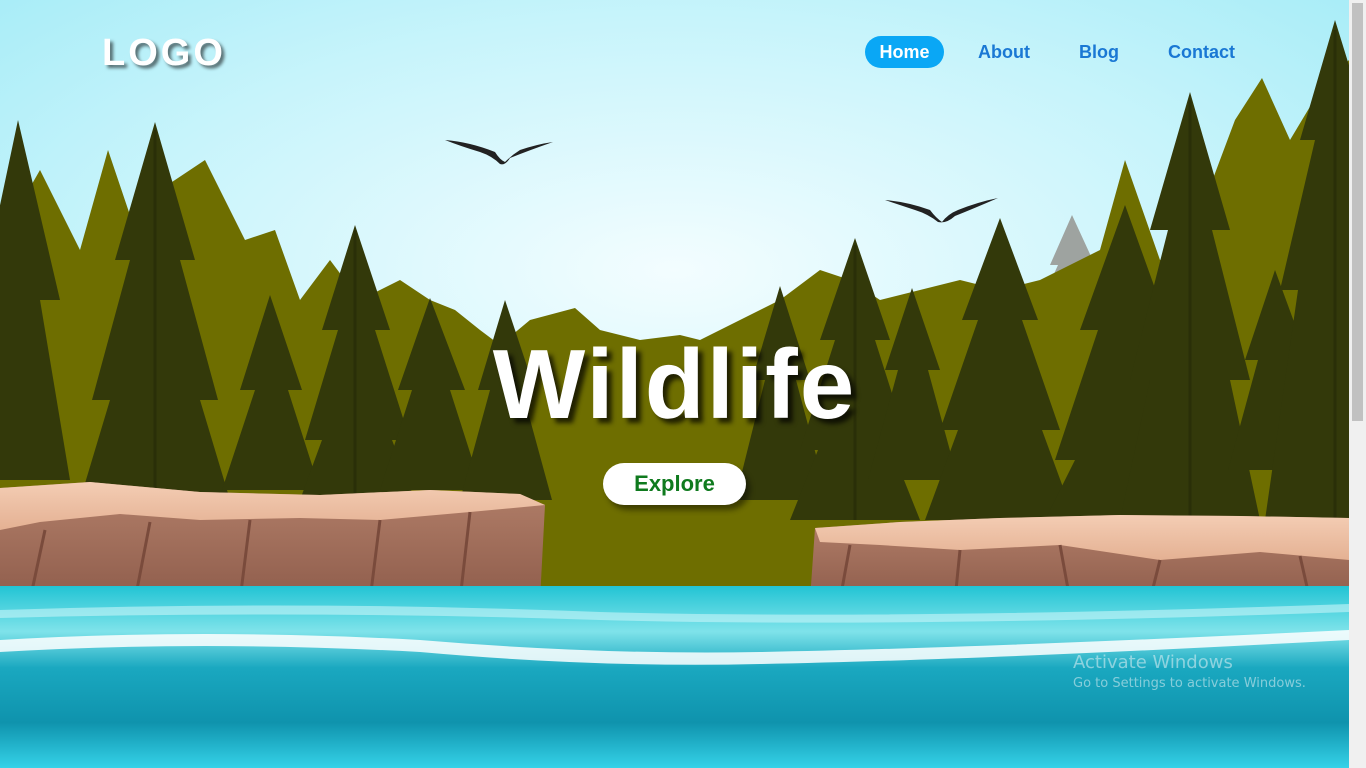 This screenshot has height=768, width=1366. Describe the element at coordinates (1189, 683) in the screenshot. I see `watermark-subtitle: Go to Settings to activate Windows.` at that location.